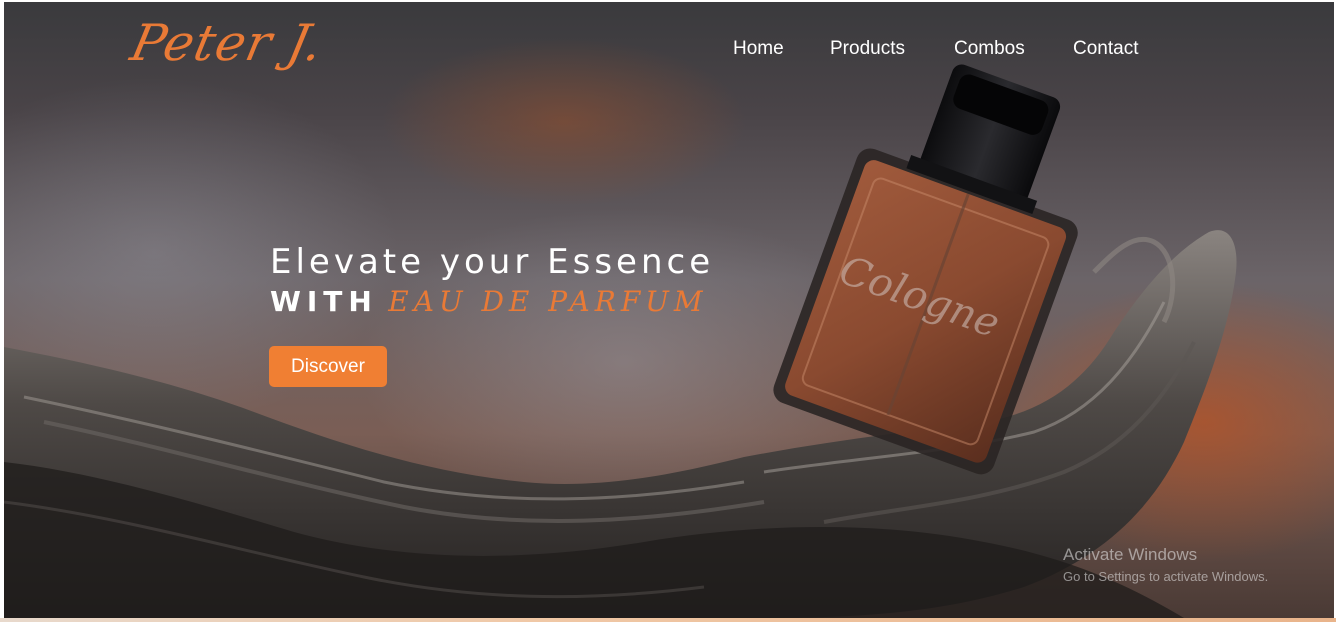 The image size is (1336, 622). What do you see at coordinates (1105, 49) in the screenshot?
I see `nav-link-contact: Contact` at bounding box center [1105, 49].